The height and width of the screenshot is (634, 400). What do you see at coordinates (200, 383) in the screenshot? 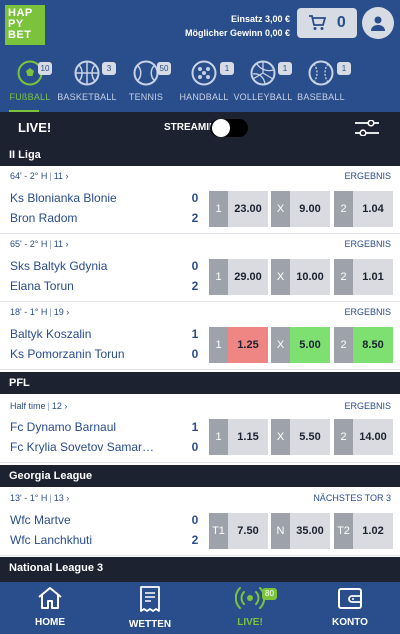
I see `league-header: PFL` at bounding box center [200, 383].